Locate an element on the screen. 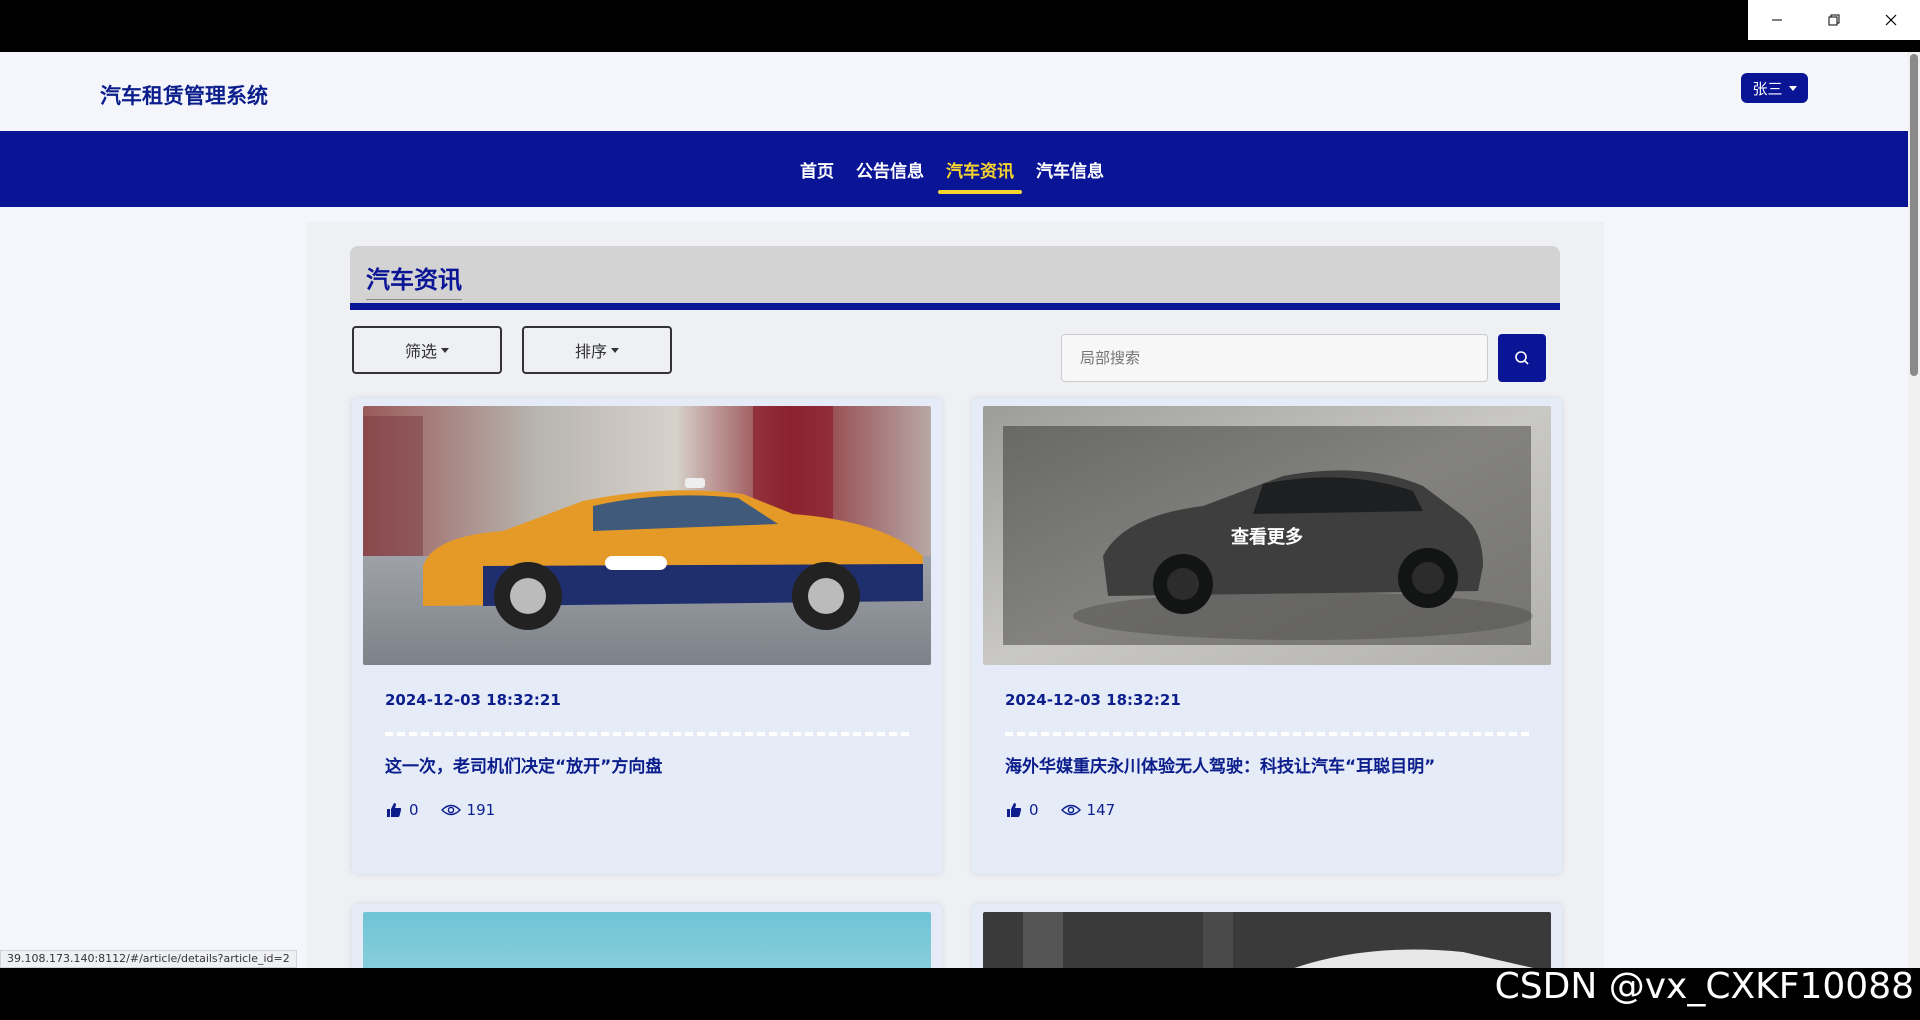 This screenshot has height=1020, width=1920. search-button is located at coordinates (1522, 358).